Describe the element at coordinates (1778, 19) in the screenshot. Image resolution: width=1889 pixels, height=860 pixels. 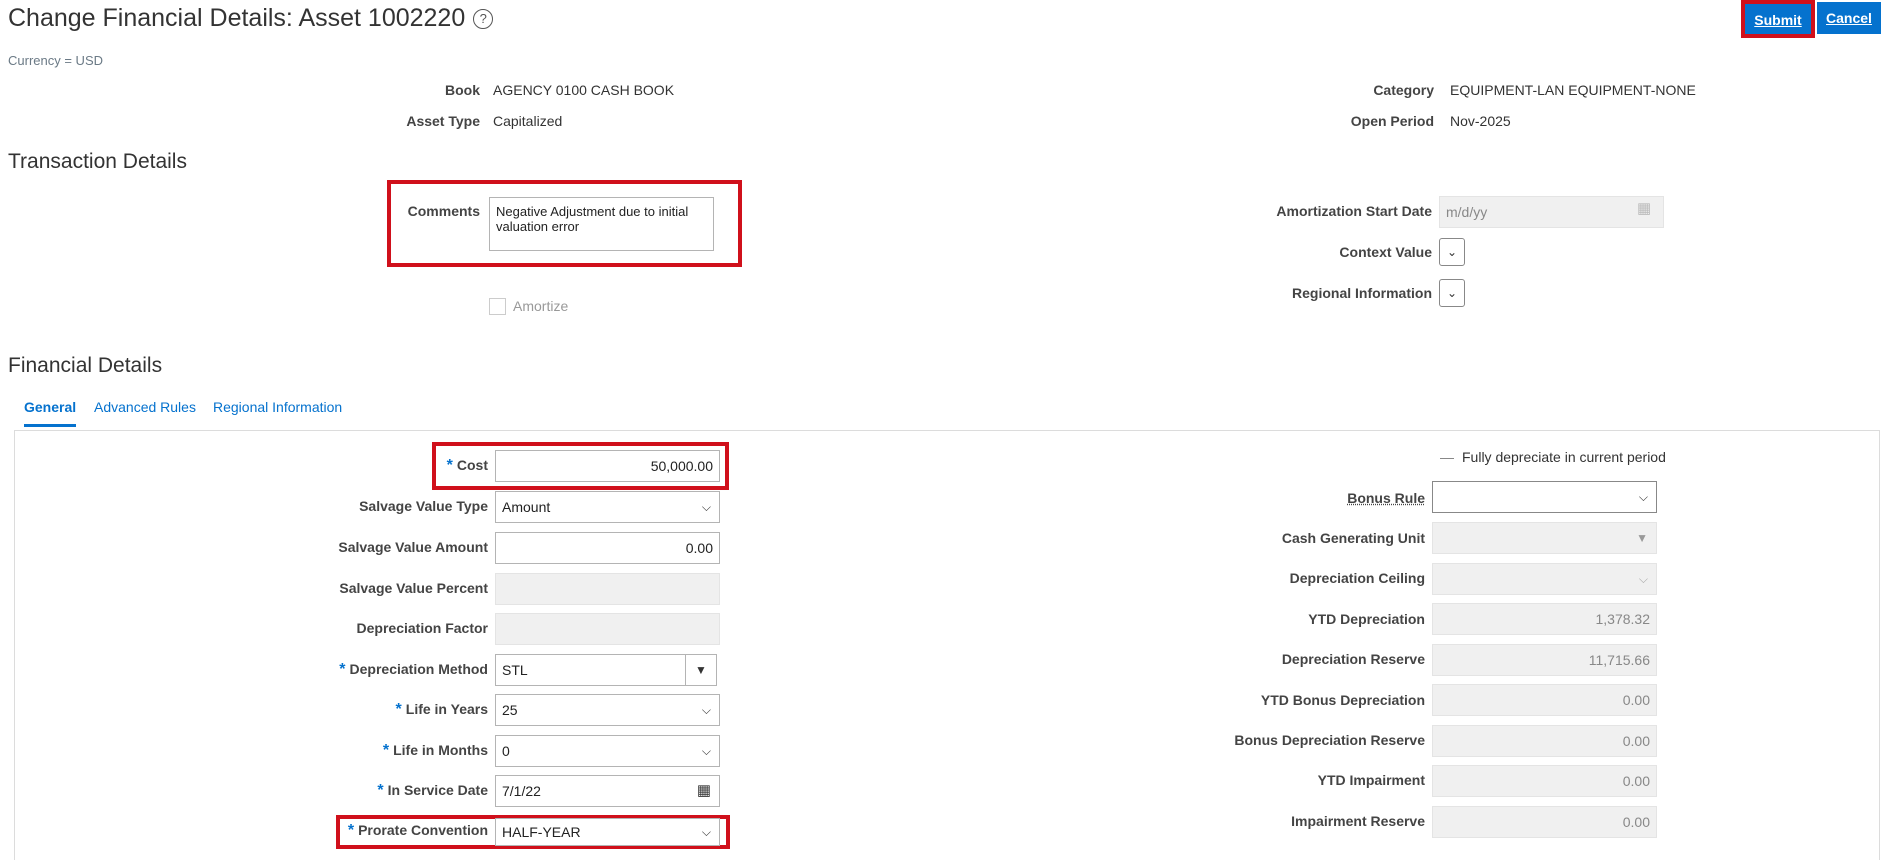
I see `submit-button: Submit` at that location.